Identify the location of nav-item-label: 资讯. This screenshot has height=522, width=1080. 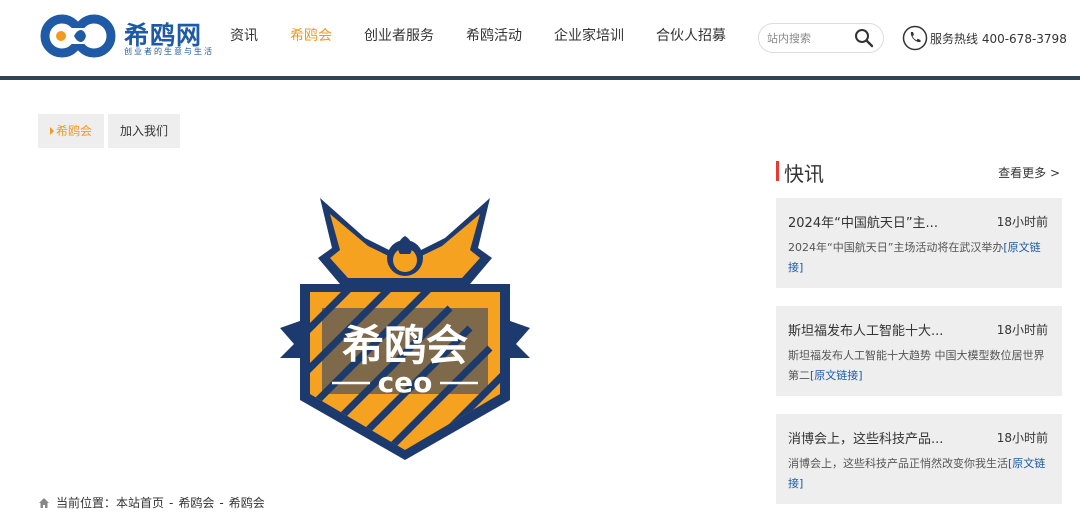
(244, 36).